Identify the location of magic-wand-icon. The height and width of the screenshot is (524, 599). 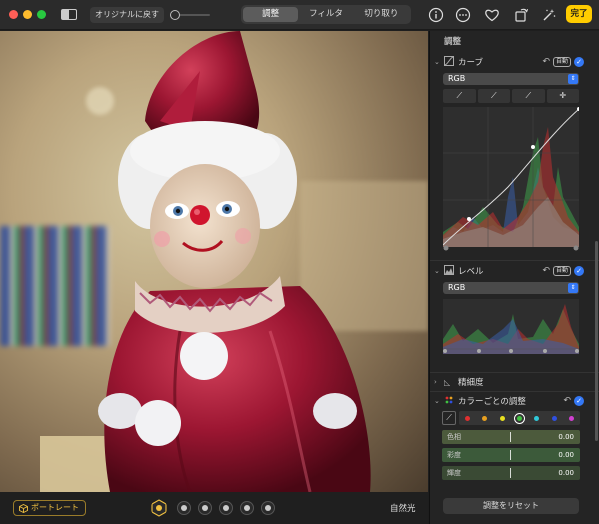
(549, 15).